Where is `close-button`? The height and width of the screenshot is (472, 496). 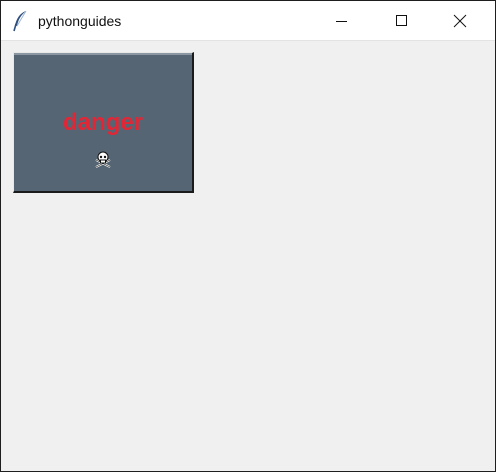
close-button is located at coordinates (460, 21).